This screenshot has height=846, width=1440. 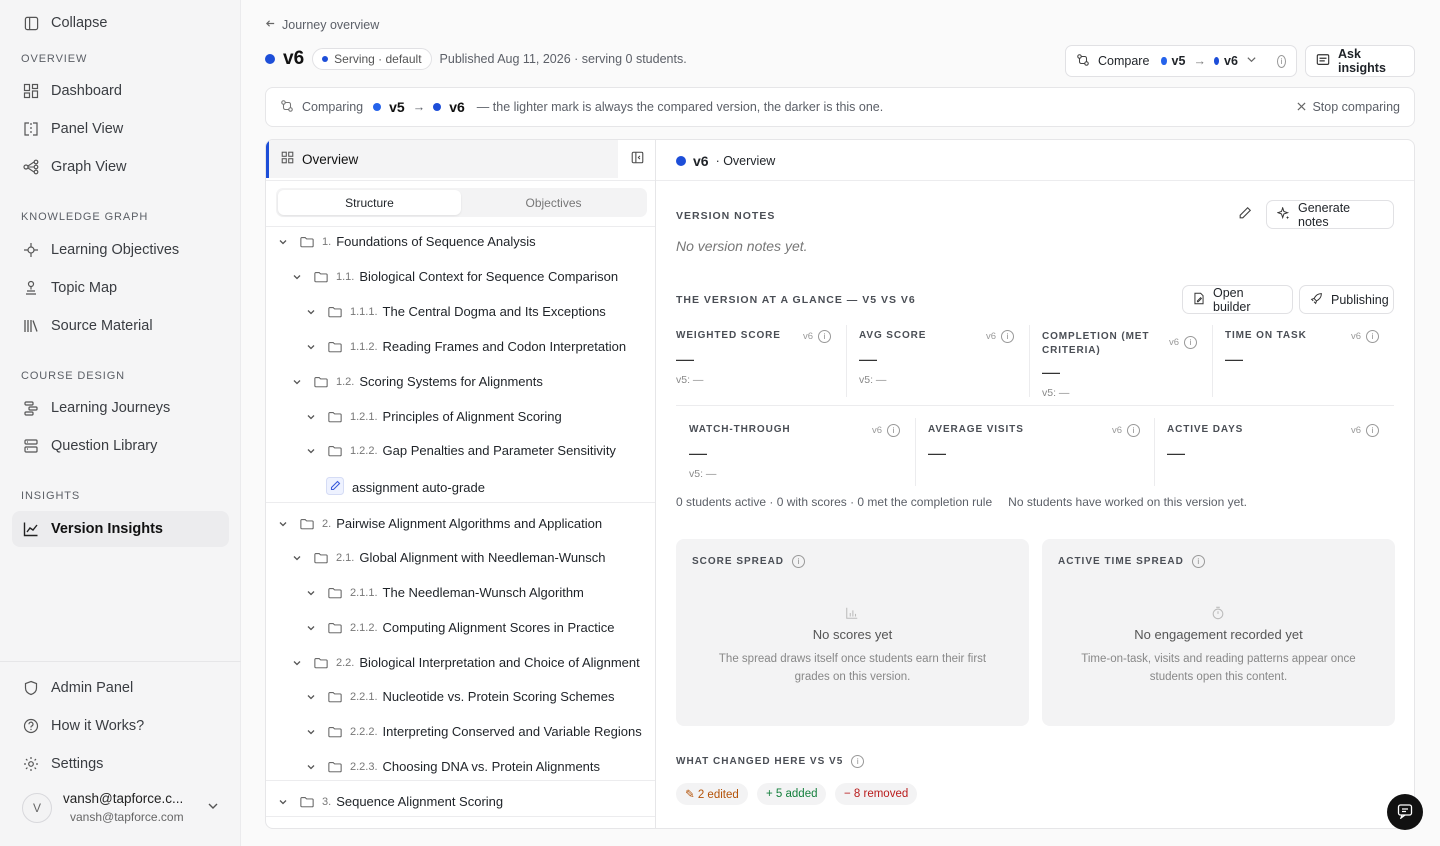 What do you see at coordinates (445, 592) in the screenshot?
I see `tree-item: 2.1.1. The Needleman-Wunsch Algorithm` at bounding box center [445, 592].